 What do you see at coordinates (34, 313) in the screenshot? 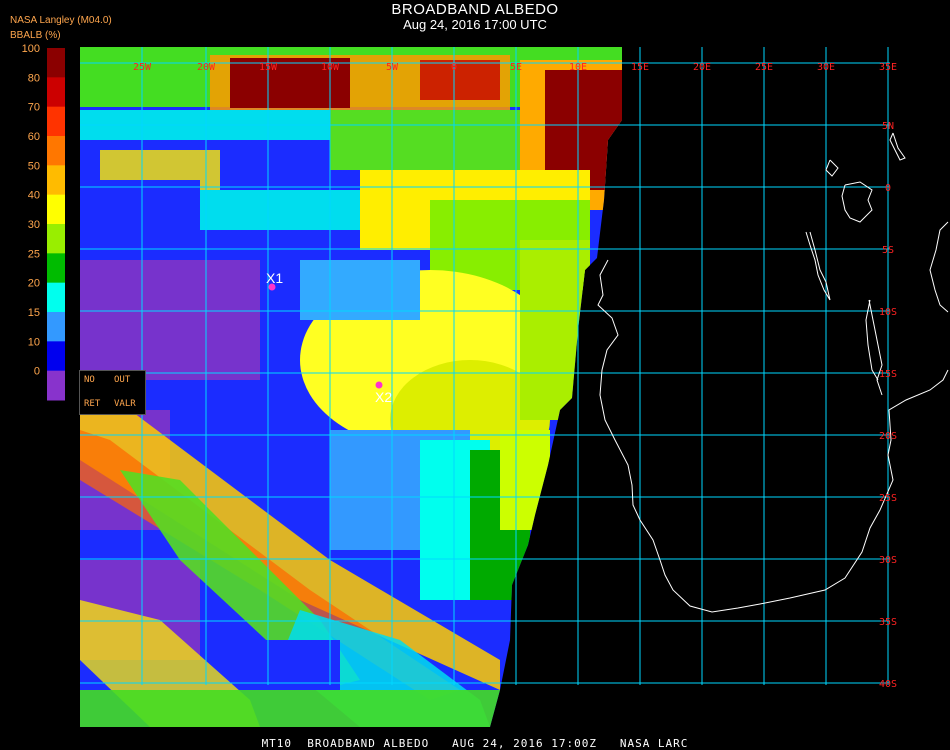
I see `colorbar-tick-label: 15` at bounding box center [34, 313].